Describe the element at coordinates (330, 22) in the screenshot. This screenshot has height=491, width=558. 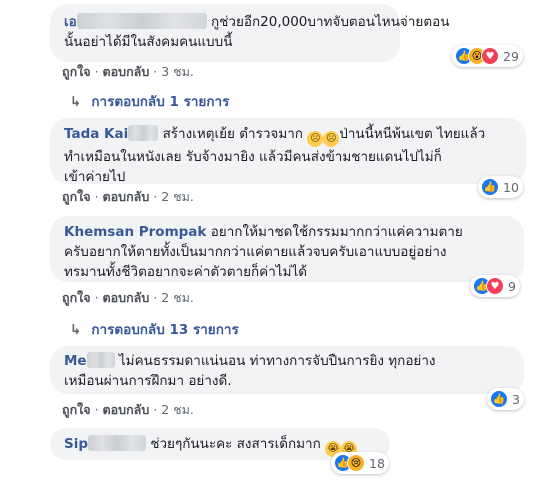
I see `comment-text: กูช่วยอีก20,000บาทจับตอนไหนจ่ายตอน` at that location.